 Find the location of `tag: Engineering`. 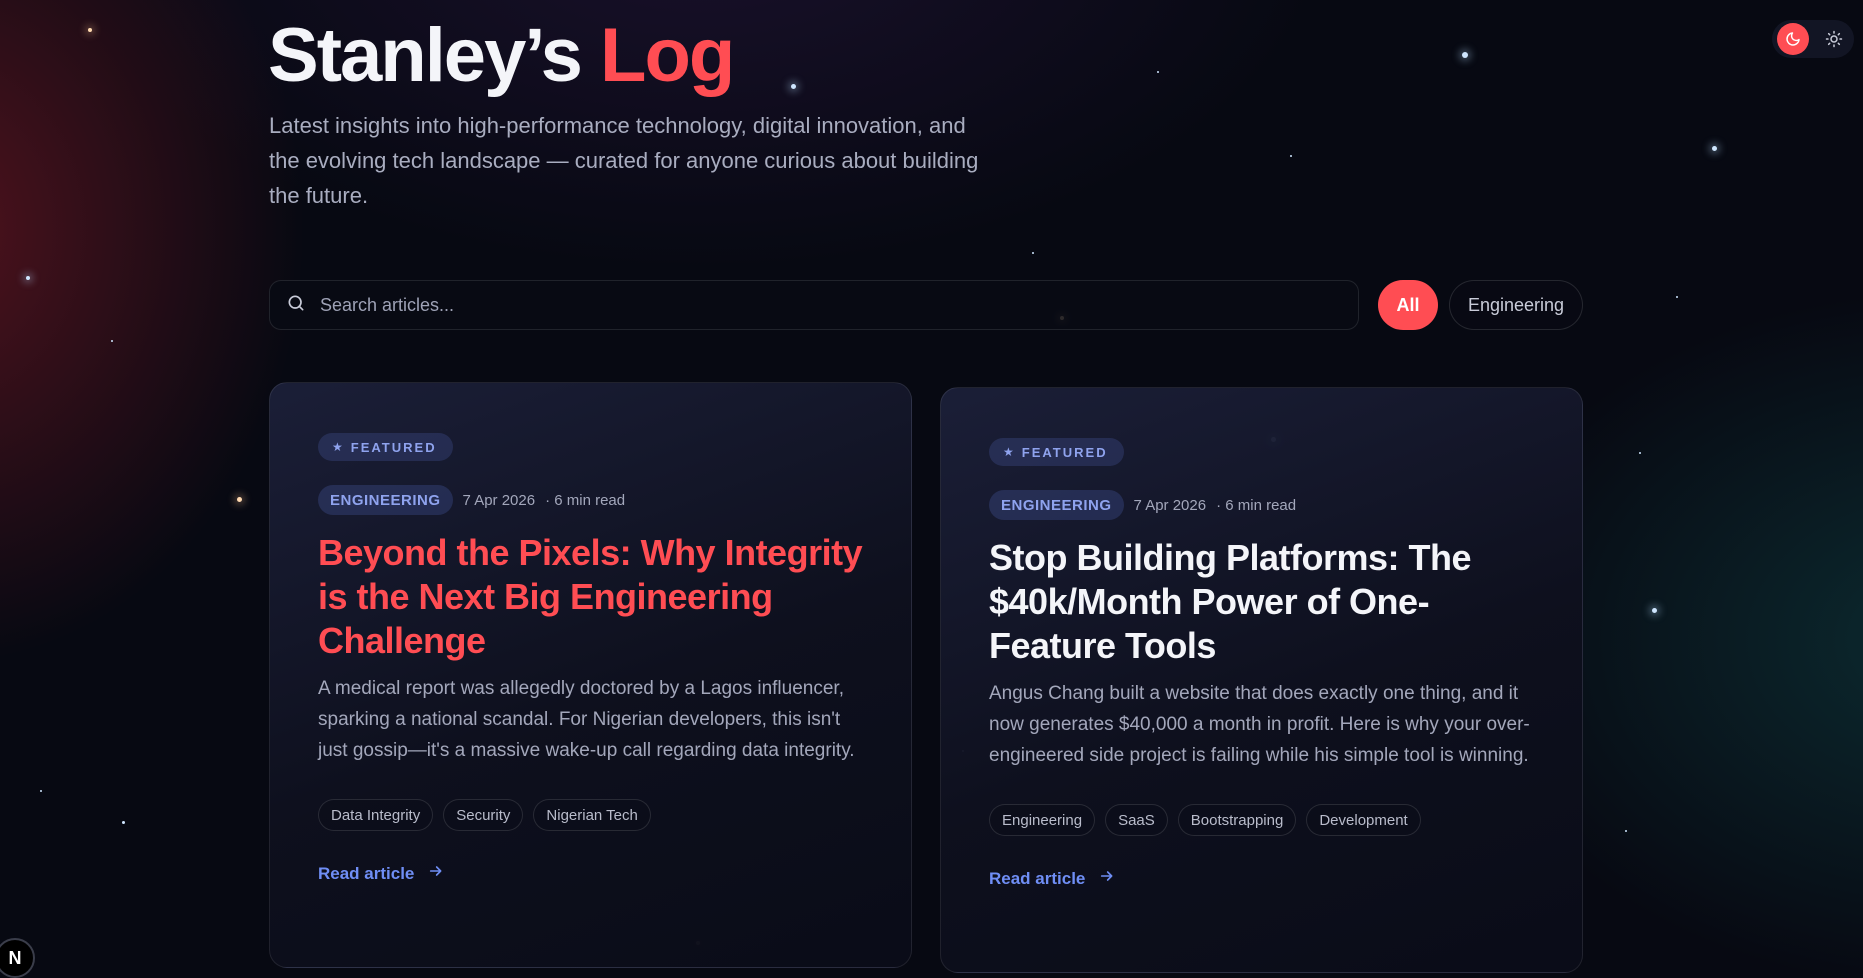

tag: Engineering is located at coordinates (1042, 820).